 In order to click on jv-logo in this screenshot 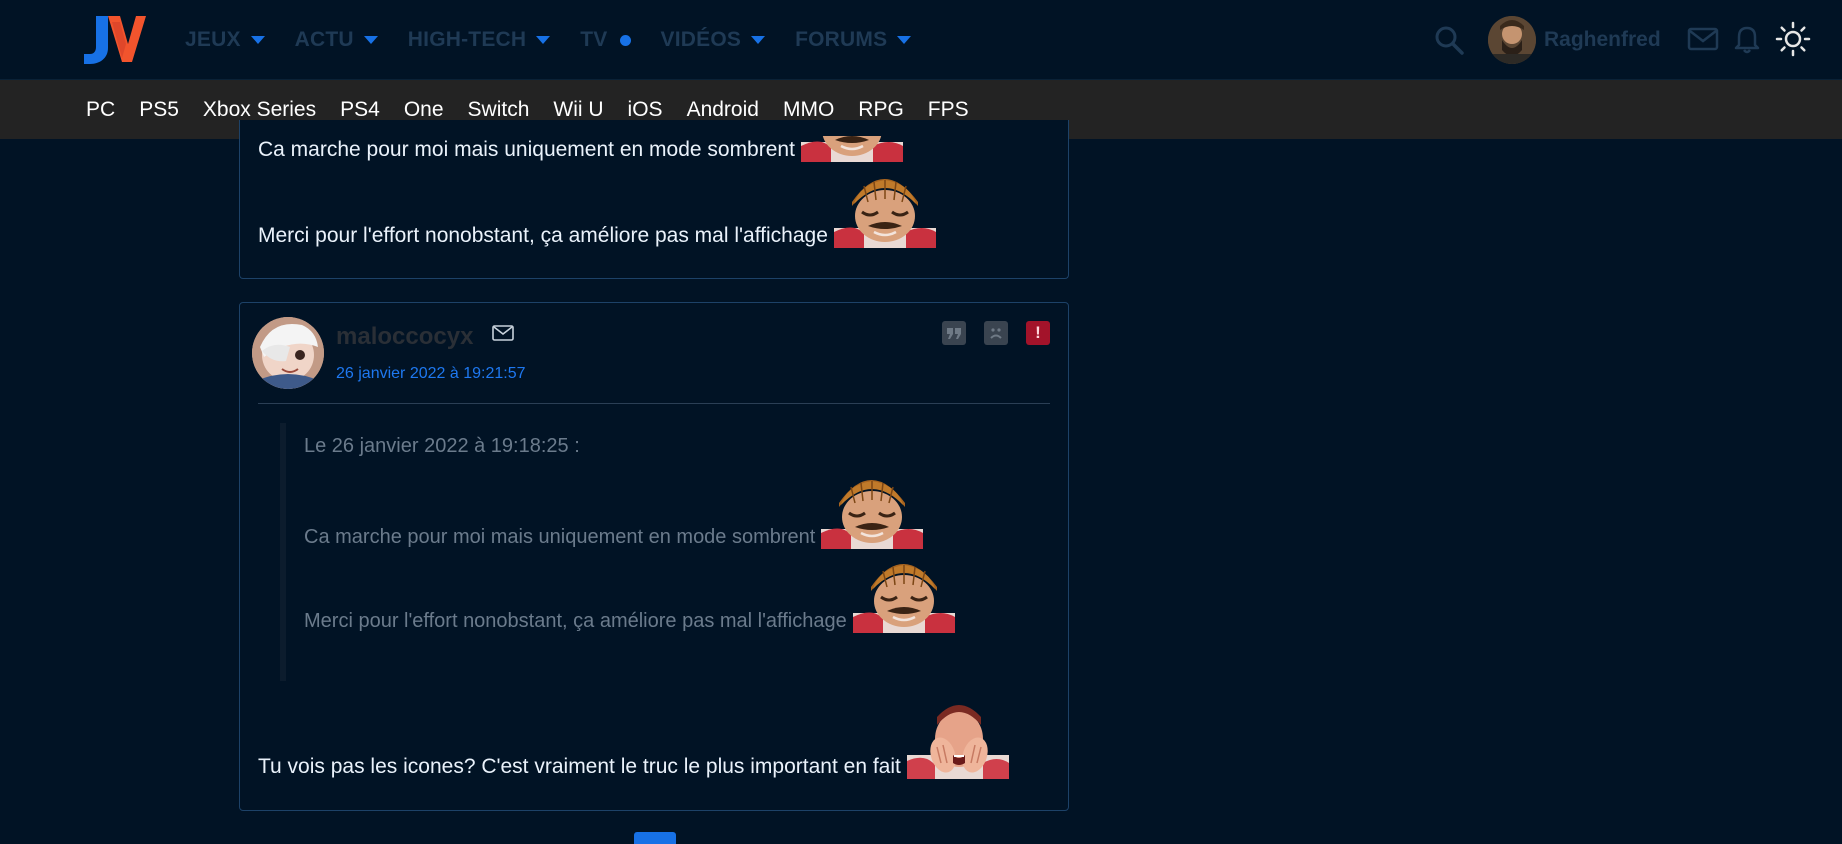, I will do `click(114, 39)`.